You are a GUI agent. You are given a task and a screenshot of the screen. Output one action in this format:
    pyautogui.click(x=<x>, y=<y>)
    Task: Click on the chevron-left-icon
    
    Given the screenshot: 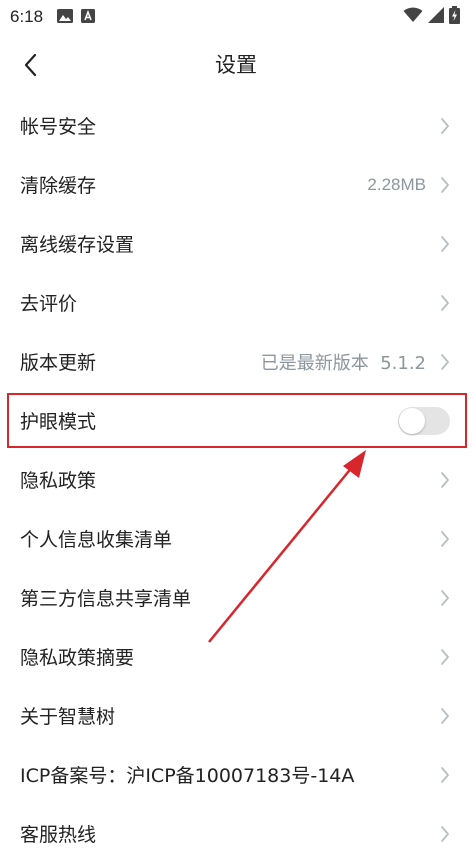 What is the action you would take?
    pyautogui.click(x=30, y=65)
    